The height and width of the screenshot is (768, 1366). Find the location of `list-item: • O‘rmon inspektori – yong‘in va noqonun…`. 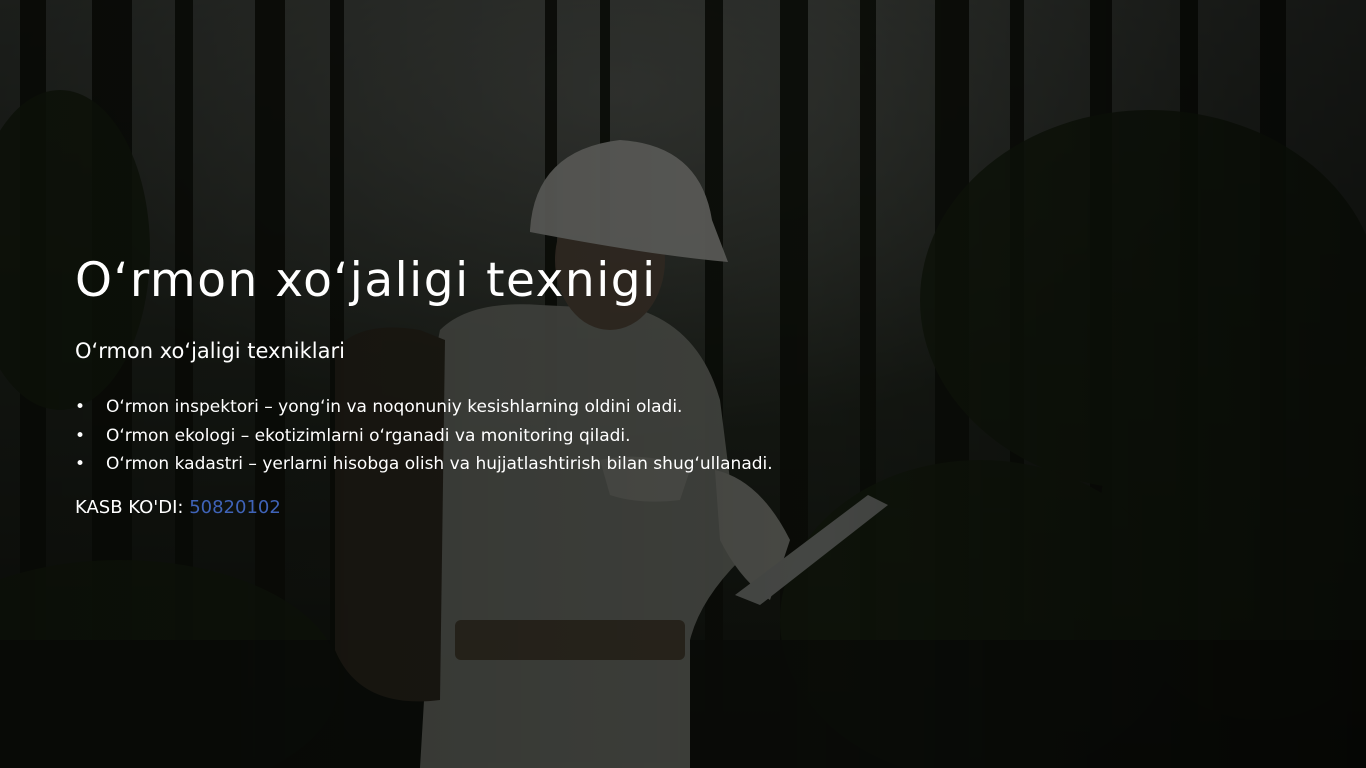

list-item: • O‘rmon inspektori – yong‘in va noqonun… is located at coordinates (424, 410).